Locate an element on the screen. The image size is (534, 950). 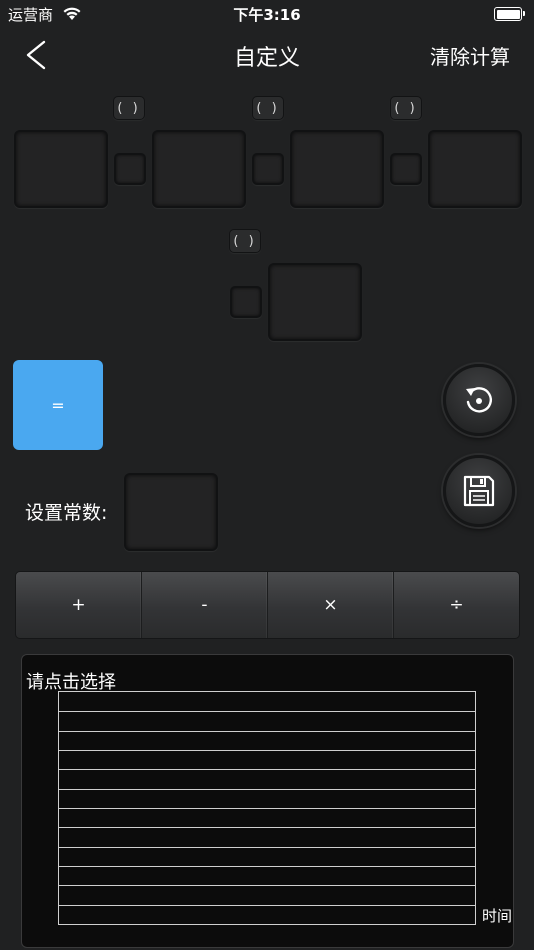
reset-button is located at coordinates (479, 400).